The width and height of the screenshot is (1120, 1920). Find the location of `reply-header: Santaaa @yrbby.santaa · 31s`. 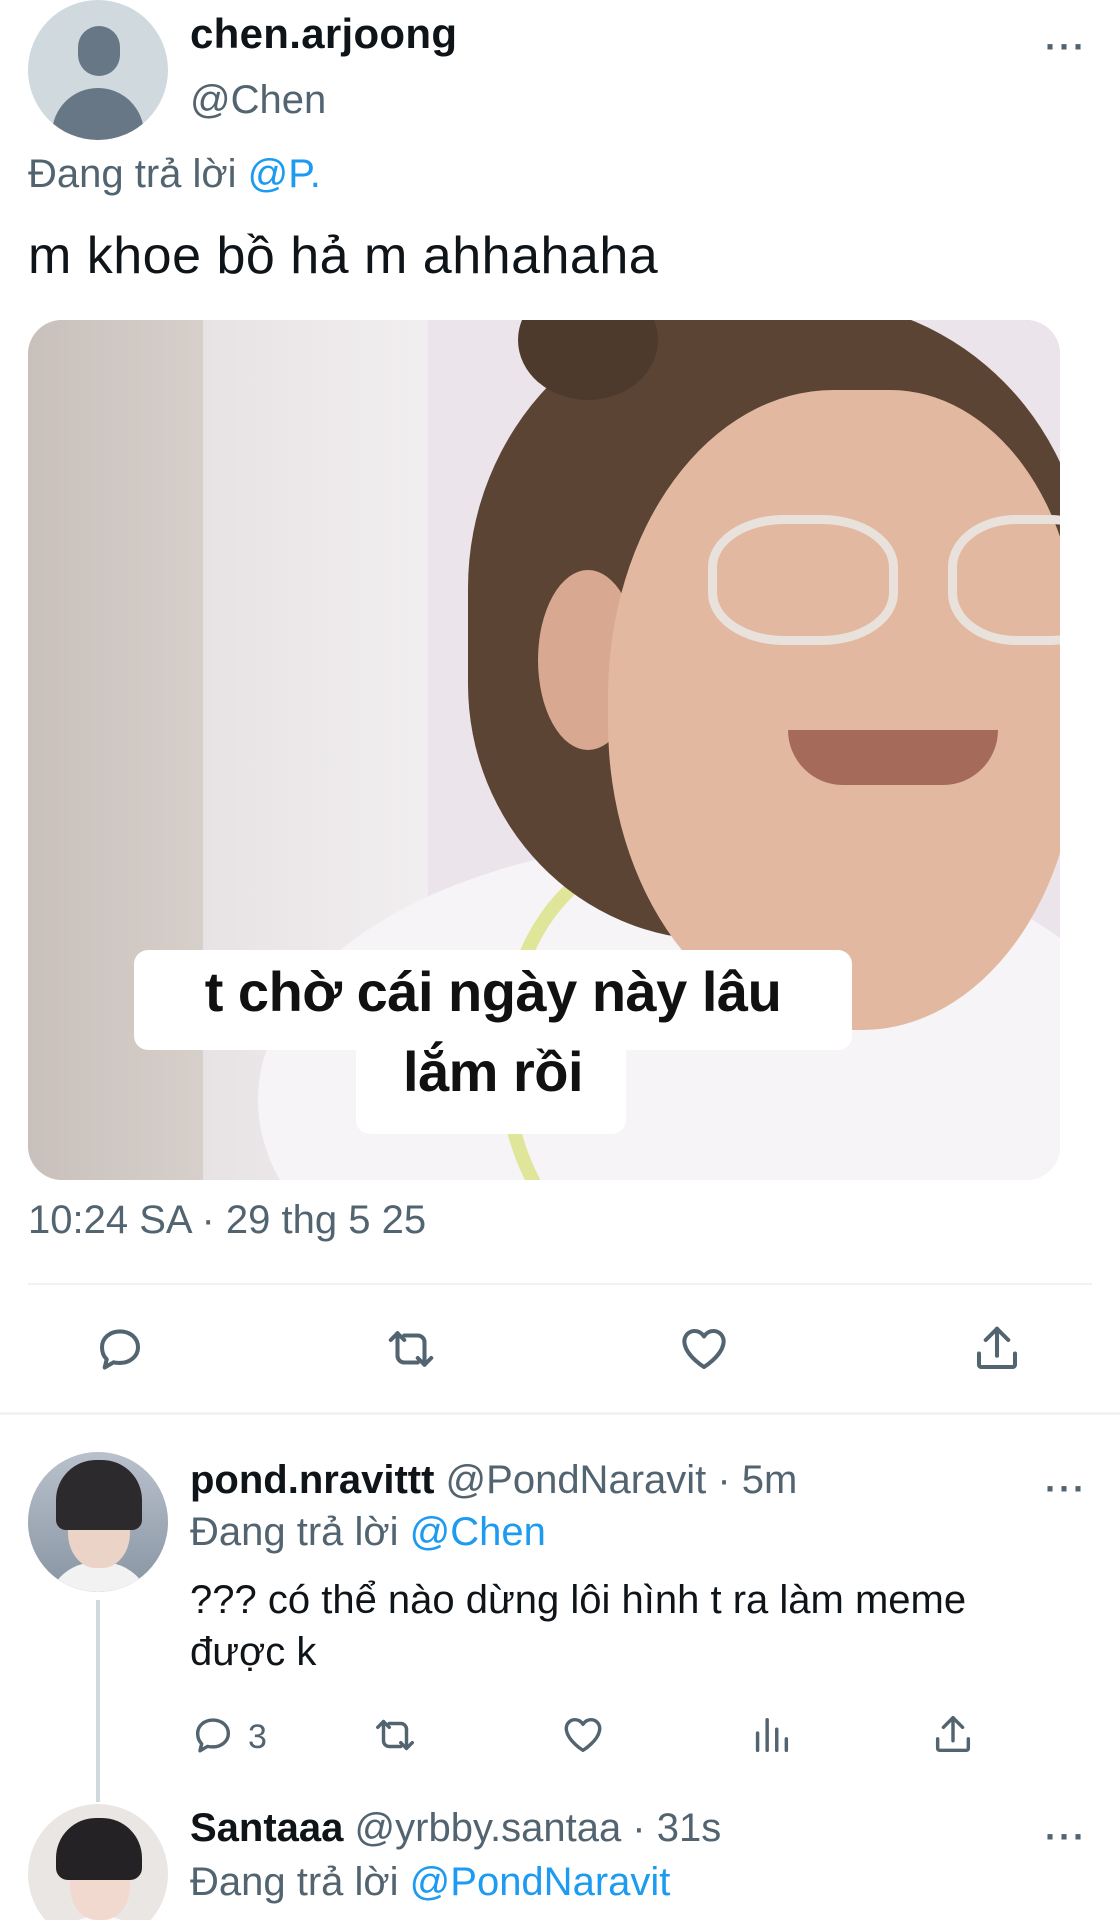

reply-header: Santaaa @yrbby.santaa · 31s is located at coordinates (455, 1828).